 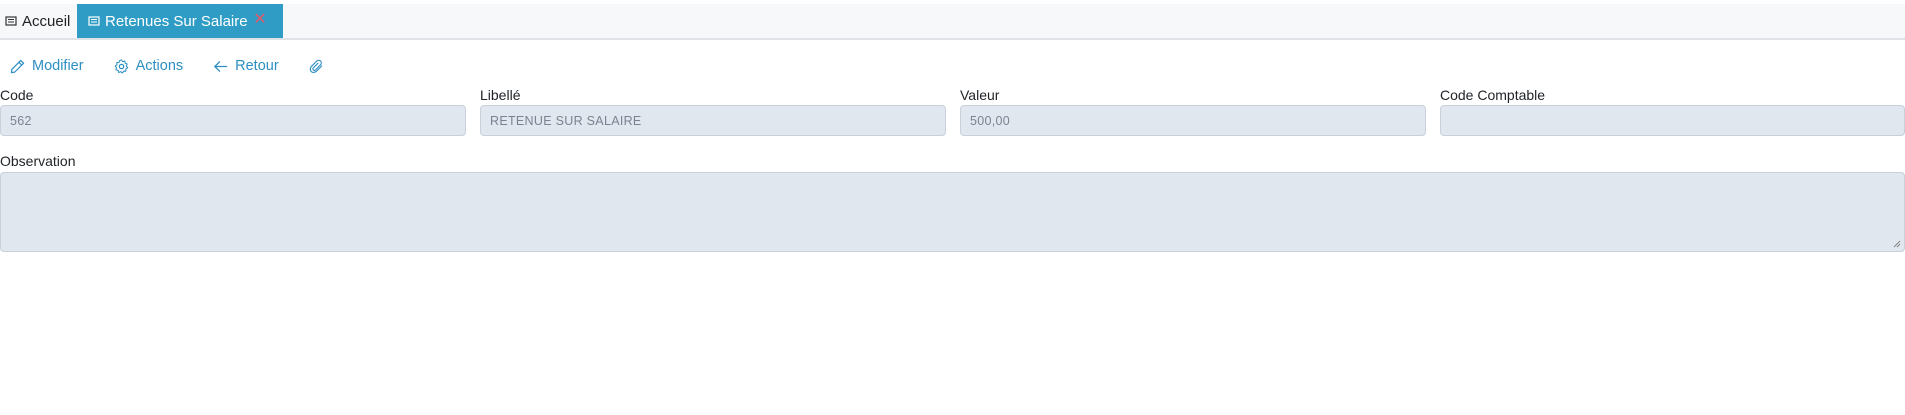 What do you see at coordinates (980, 95) in the screenshot?
I see `valeur-label: Valeur` at bounding box center [980, 95].